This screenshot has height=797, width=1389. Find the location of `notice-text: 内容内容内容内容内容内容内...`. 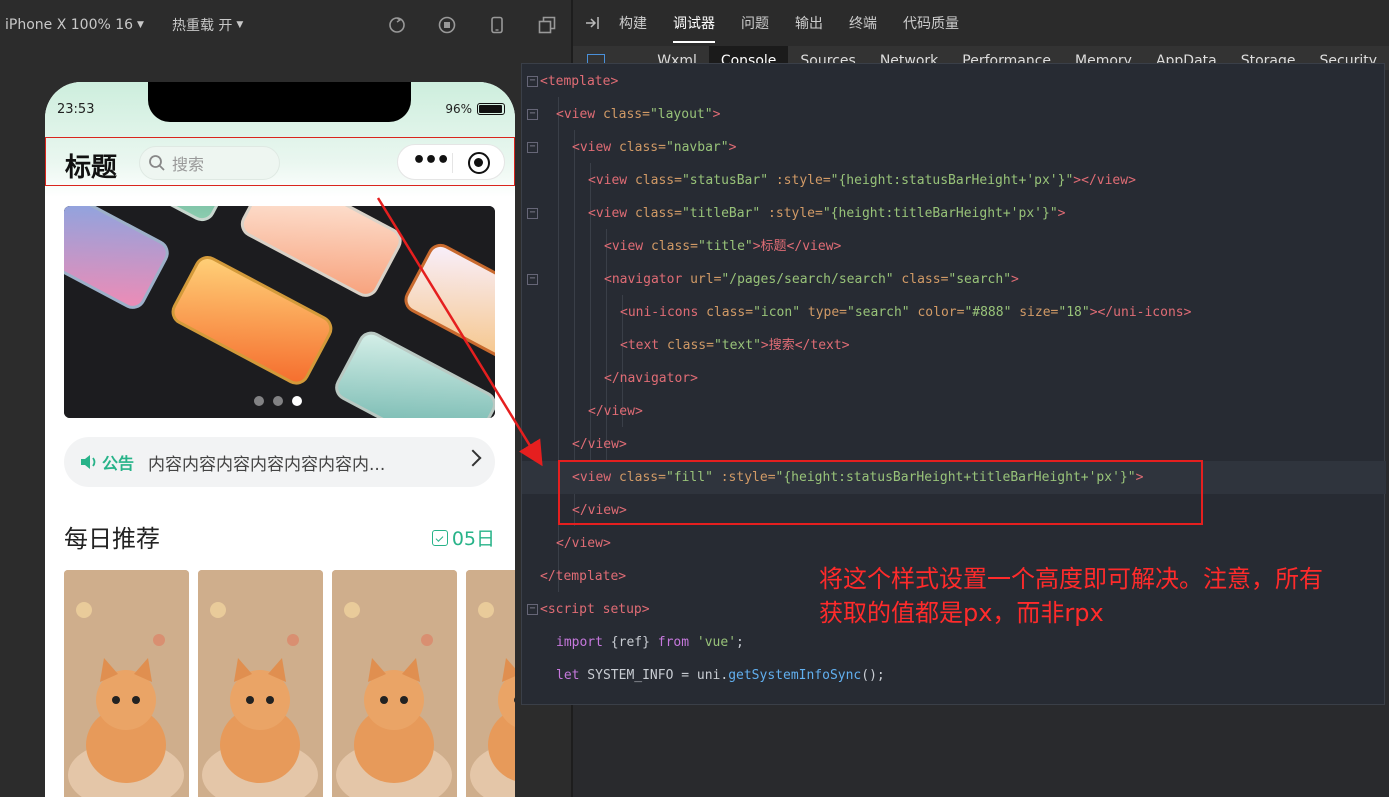

notice-text: 内容内容内容内容内容内容内... is located at coordinates (267, 464).